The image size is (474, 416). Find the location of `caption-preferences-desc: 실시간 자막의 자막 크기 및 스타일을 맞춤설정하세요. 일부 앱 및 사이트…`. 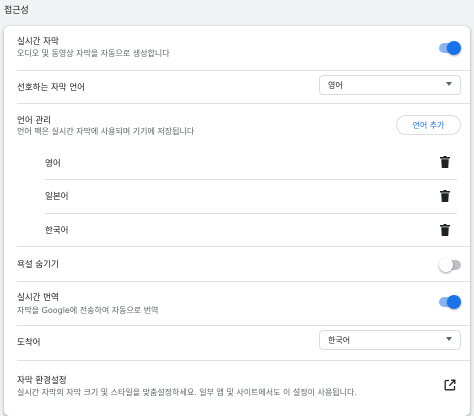

caption-preferences-desc: 실시간 자막의 자막 크기 및 스타일을 맞춤설정하세요. 일부 앱 및 사이트… is located at coordinates (187, 392).